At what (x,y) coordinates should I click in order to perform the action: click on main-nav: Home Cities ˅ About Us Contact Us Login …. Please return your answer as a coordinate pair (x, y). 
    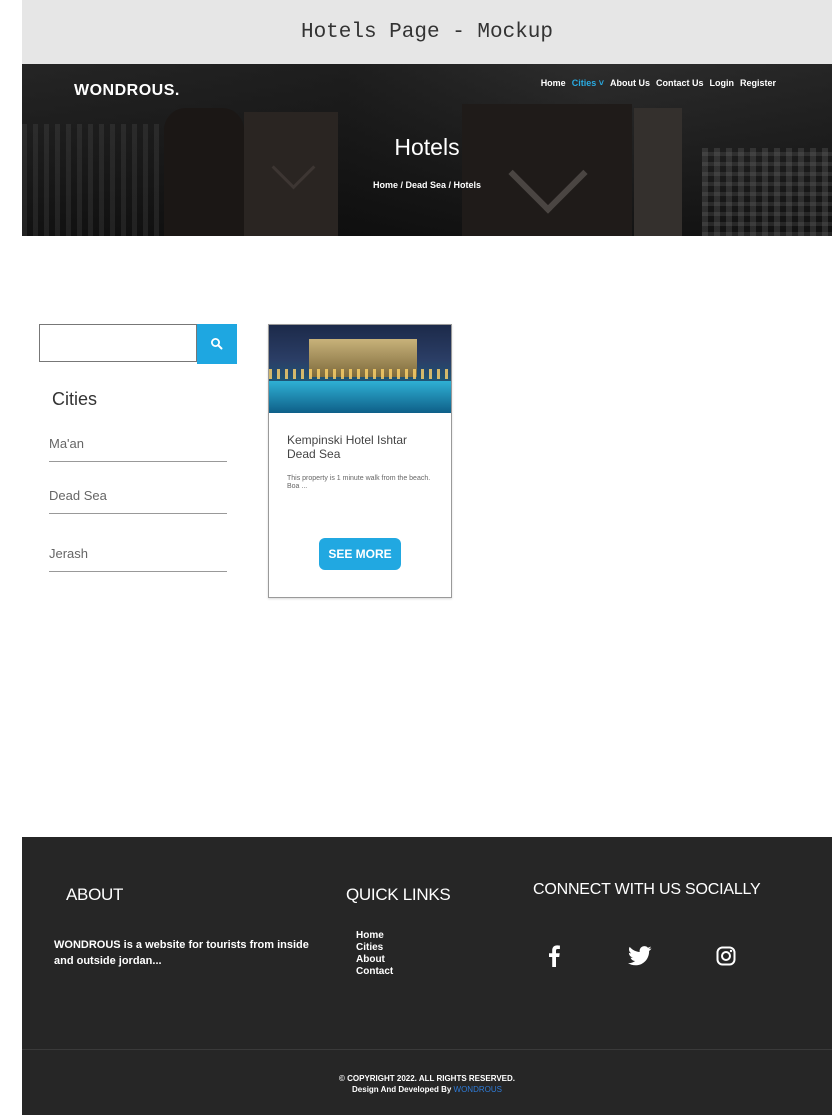
    Looking at the image, I should click on (658, 83).